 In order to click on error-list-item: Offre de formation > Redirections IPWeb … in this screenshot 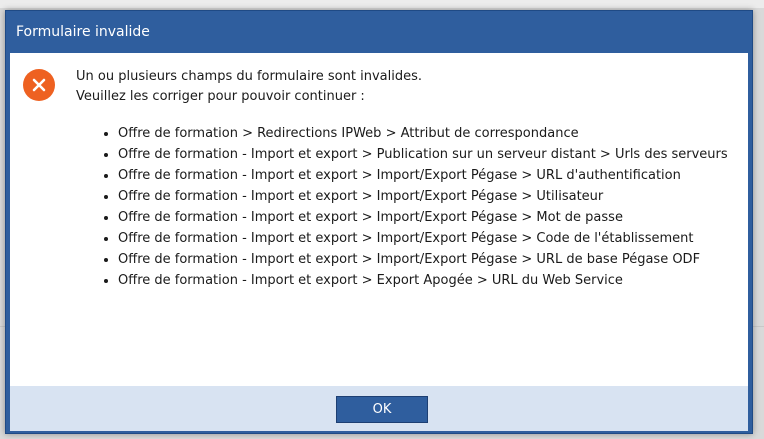, I will do `click(433, 133)`.